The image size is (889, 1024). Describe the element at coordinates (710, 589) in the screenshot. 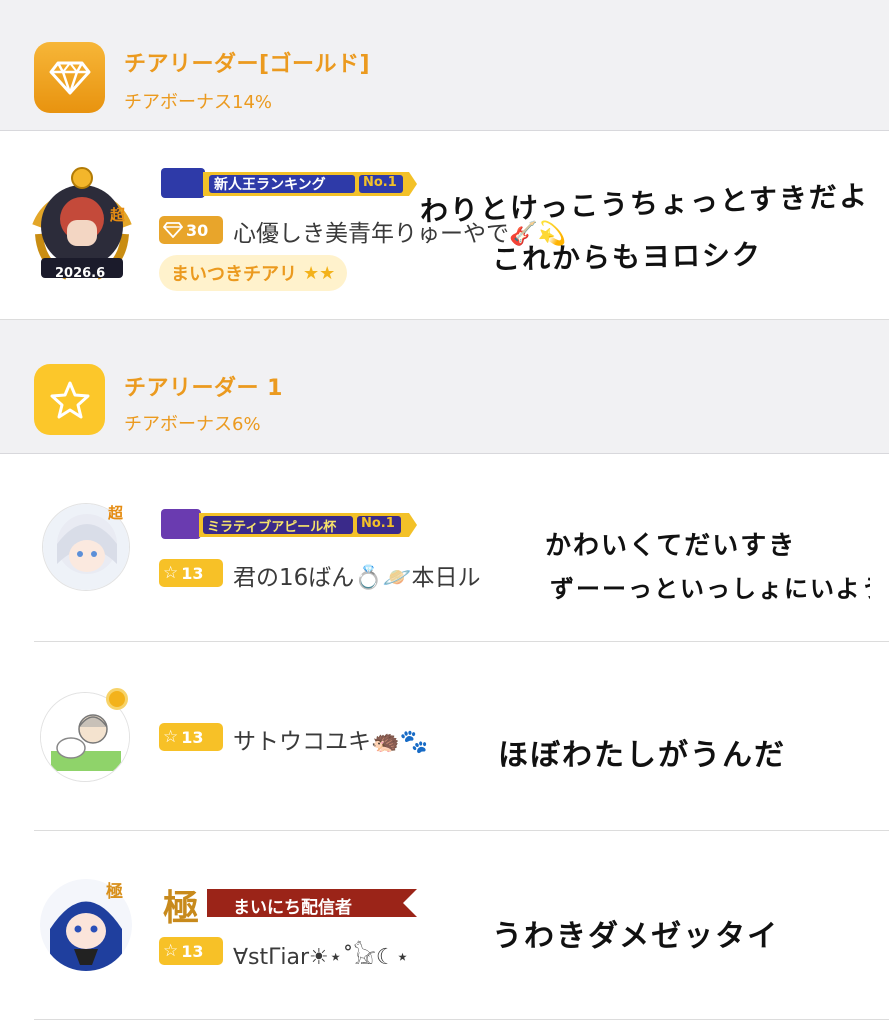

I see `handwritten-note: ずーーっといっしょにいようね` at that location.